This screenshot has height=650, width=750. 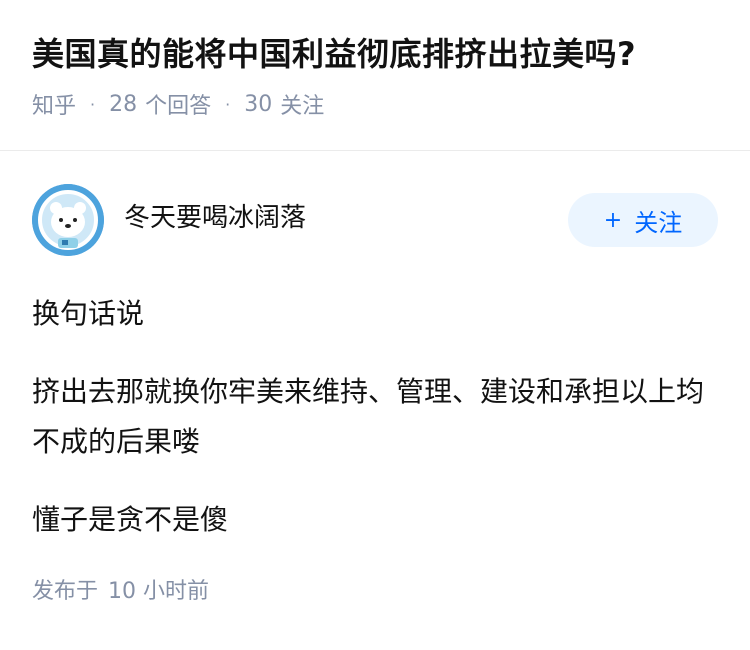 I want to click on followers-label: 关注, so click(x=302, y=104).